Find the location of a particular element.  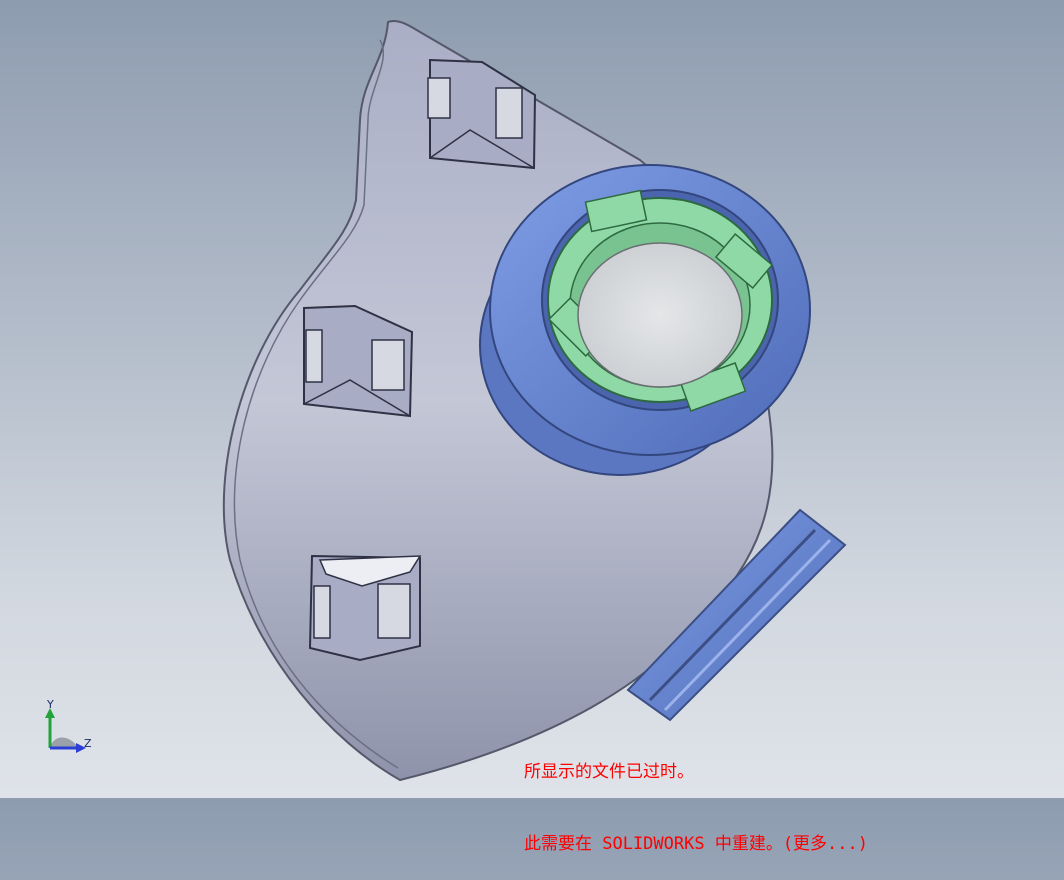

axis-triad: Y Z is located at coordinates (68, 726).